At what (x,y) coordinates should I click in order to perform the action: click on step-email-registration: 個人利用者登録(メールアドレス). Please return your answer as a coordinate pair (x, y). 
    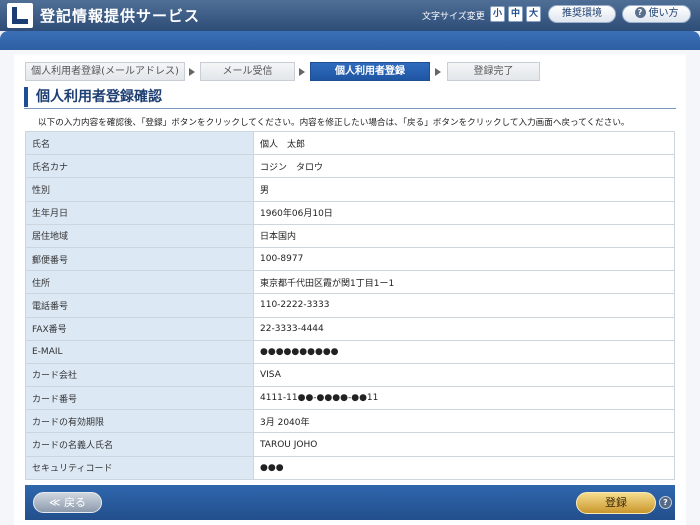
    Looking at the image, I should click on (105, 71).